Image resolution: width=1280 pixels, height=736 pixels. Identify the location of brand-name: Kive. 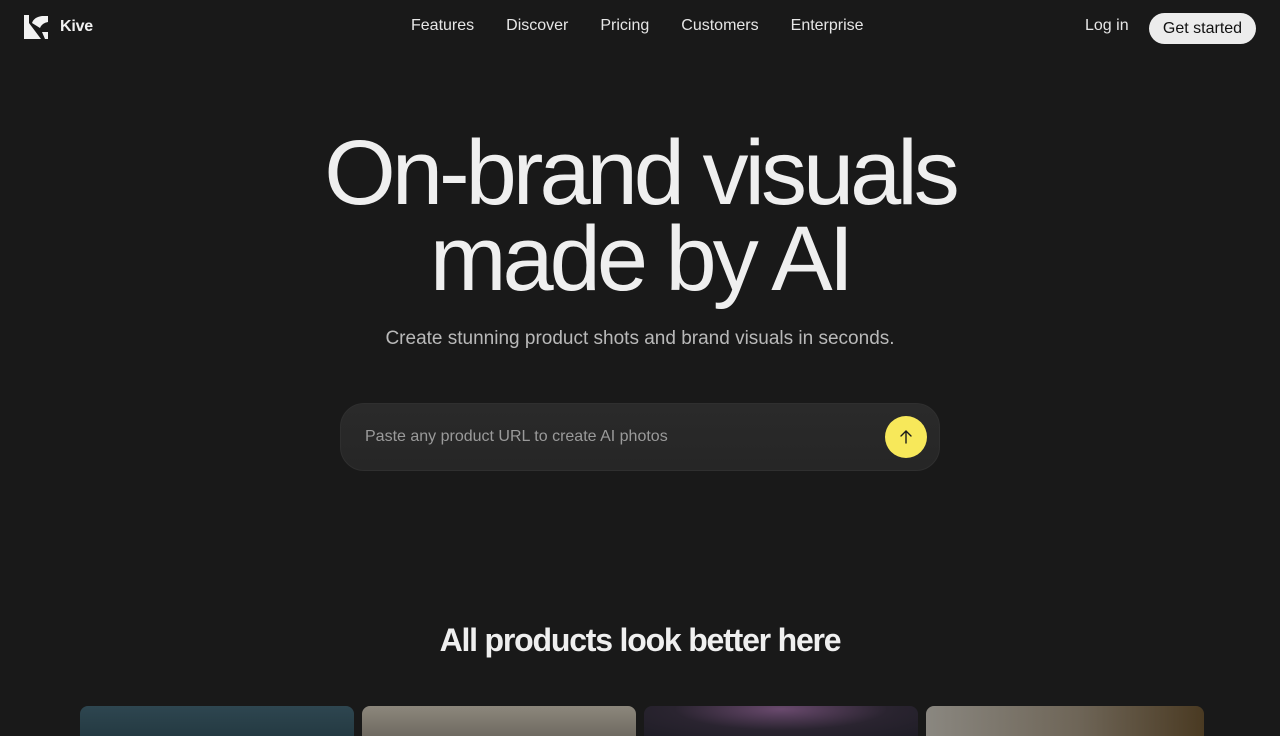
(76, 26).